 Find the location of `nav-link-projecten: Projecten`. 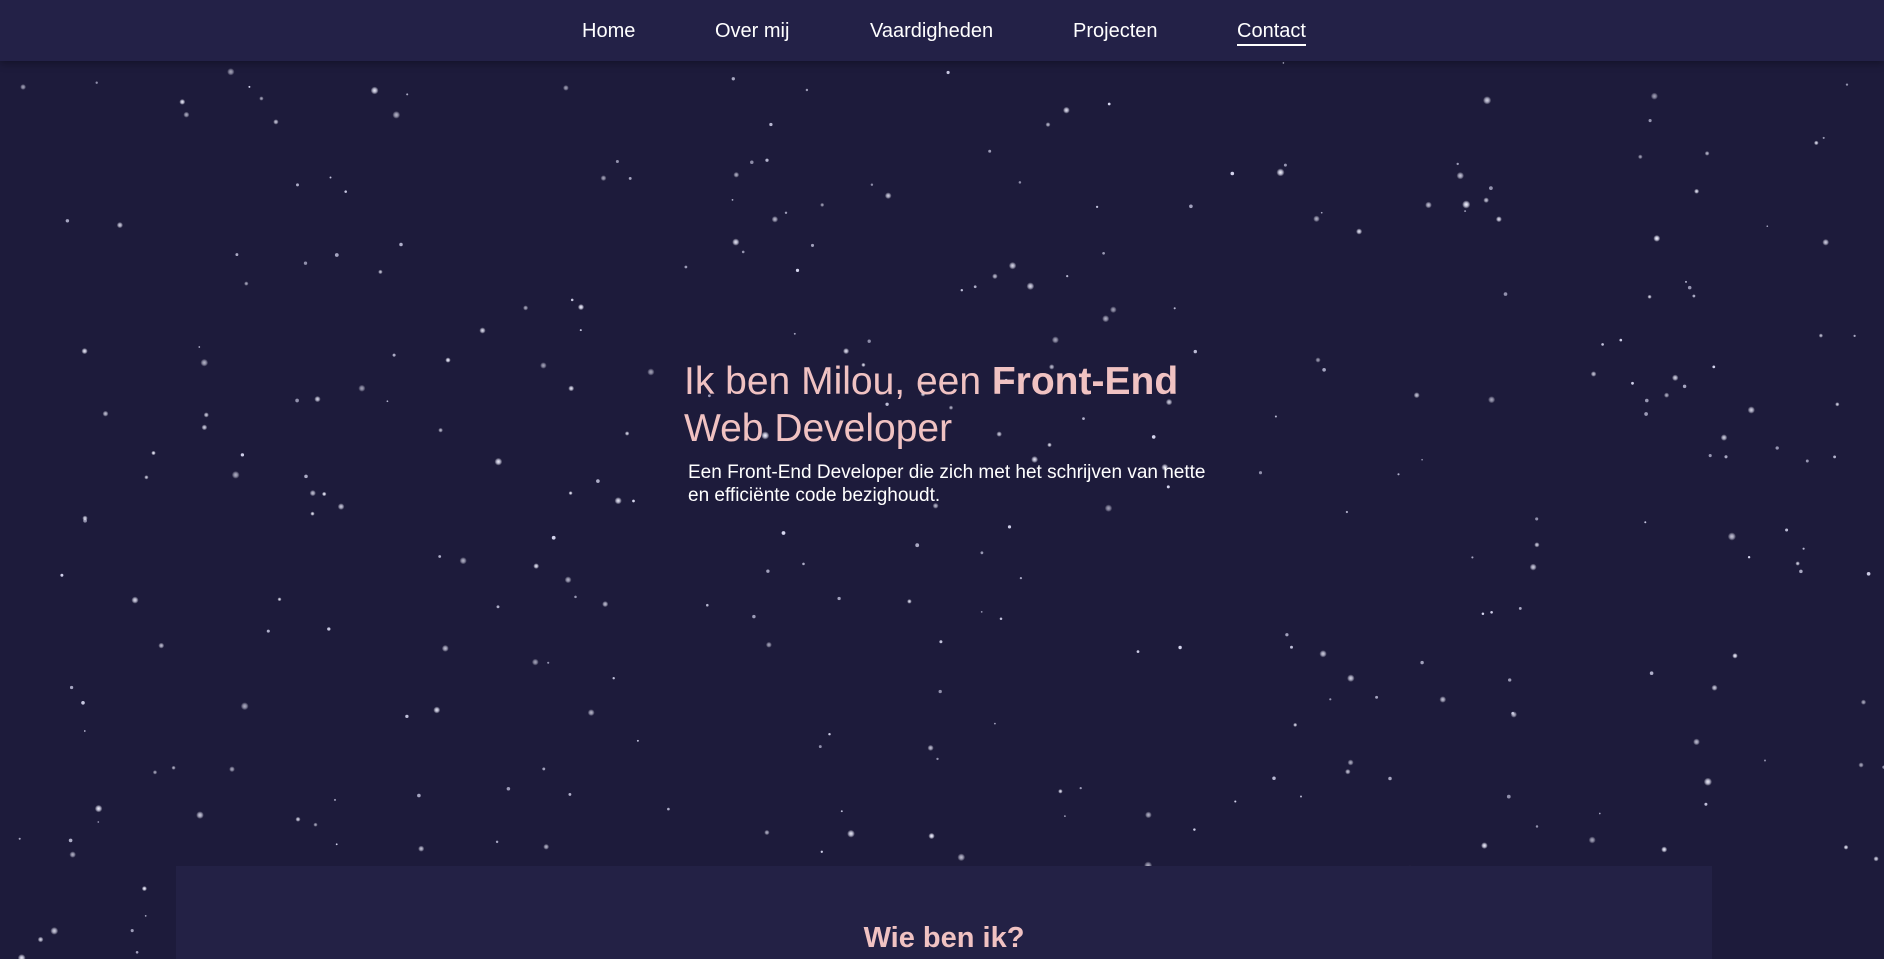

nav-link-projecten: Projecten is located at coordinates (1115, 31).